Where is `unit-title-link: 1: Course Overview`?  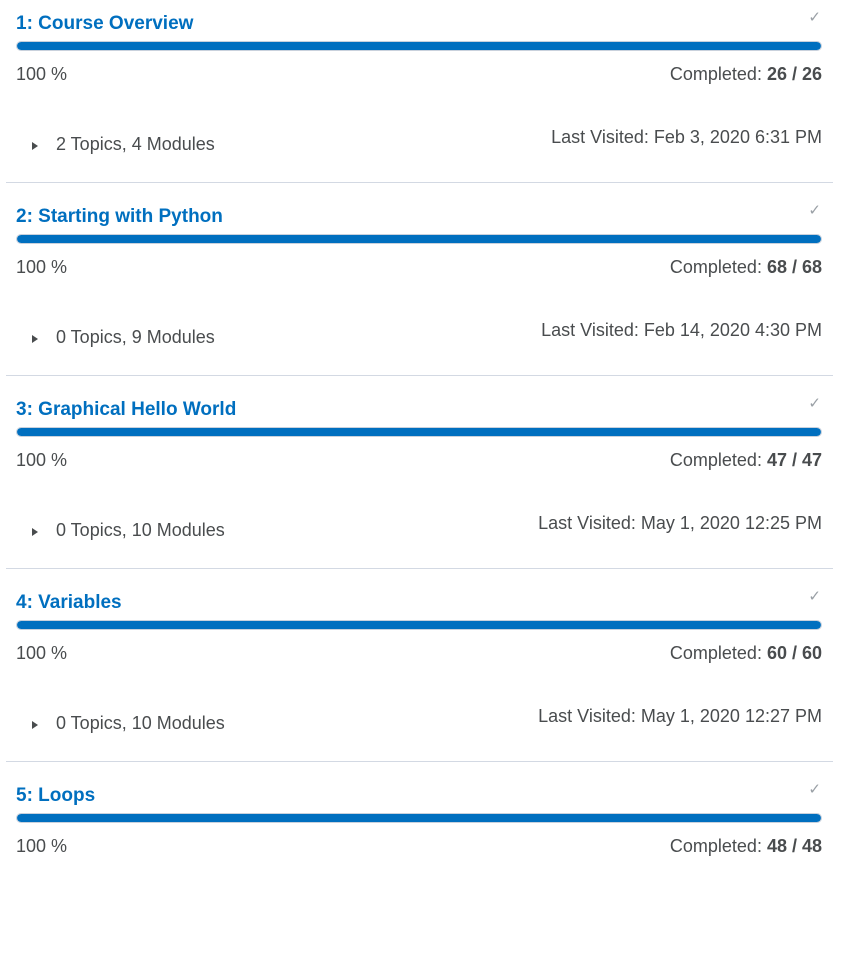
unit-title-link: 1: Course Overview is located at coordinates (104, 24).